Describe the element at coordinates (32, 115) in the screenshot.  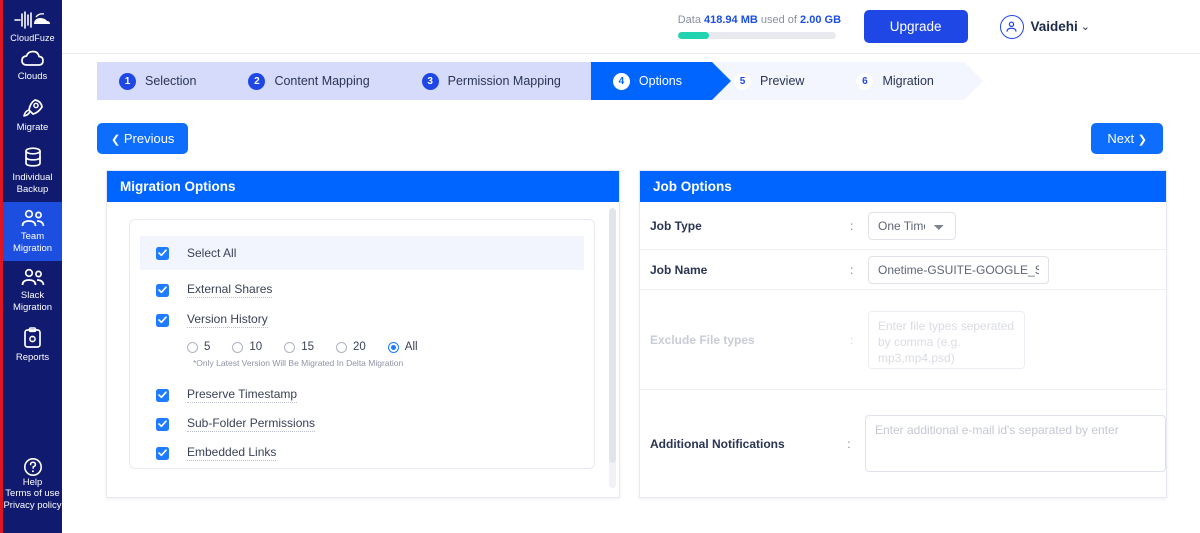
I see `sidebar-item-migrate: Migrate` at that location.